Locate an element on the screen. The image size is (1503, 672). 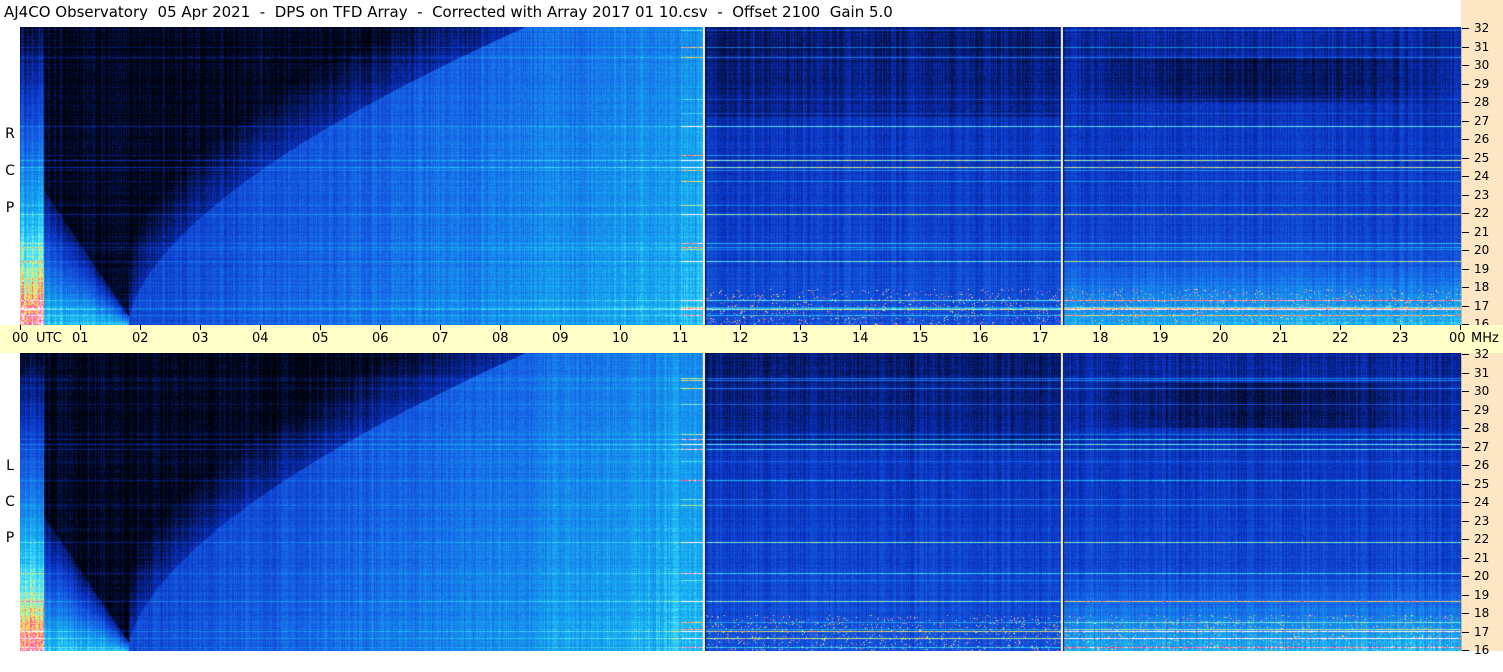
mhz-tick-label: 27 is located at coordinates (1482, 121).